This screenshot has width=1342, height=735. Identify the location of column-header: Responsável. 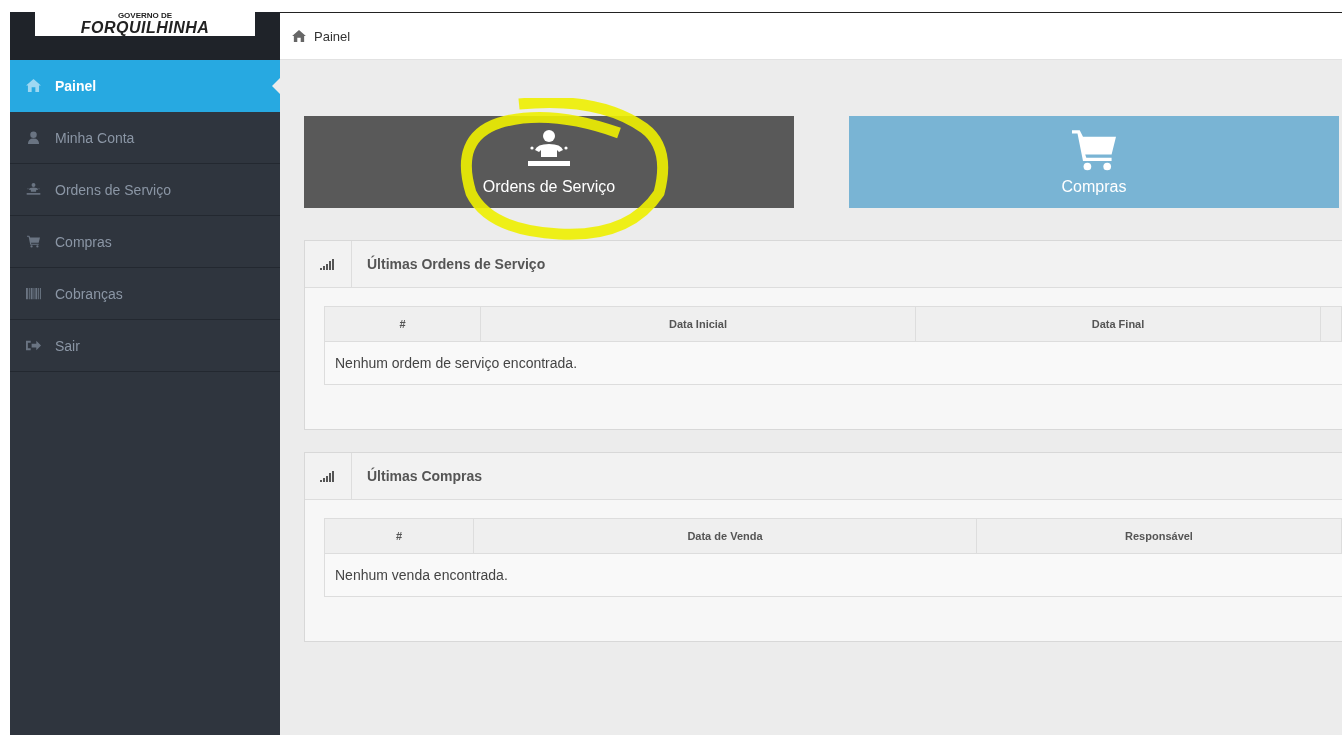
(1159, 536).